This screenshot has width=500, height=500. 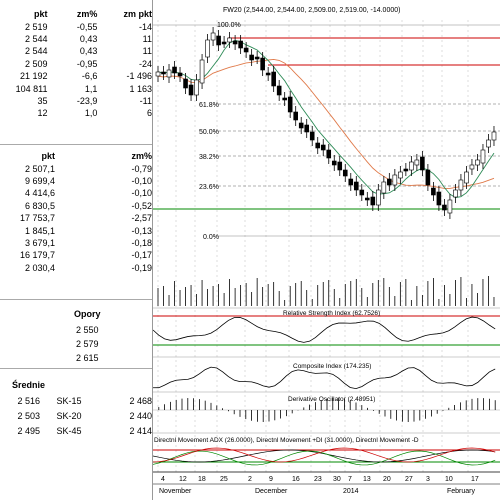 What do you see at coordinates (28, 400) in the screenshot?
I see `srednie-cell: 2 516` at bounding box center [28, 400].